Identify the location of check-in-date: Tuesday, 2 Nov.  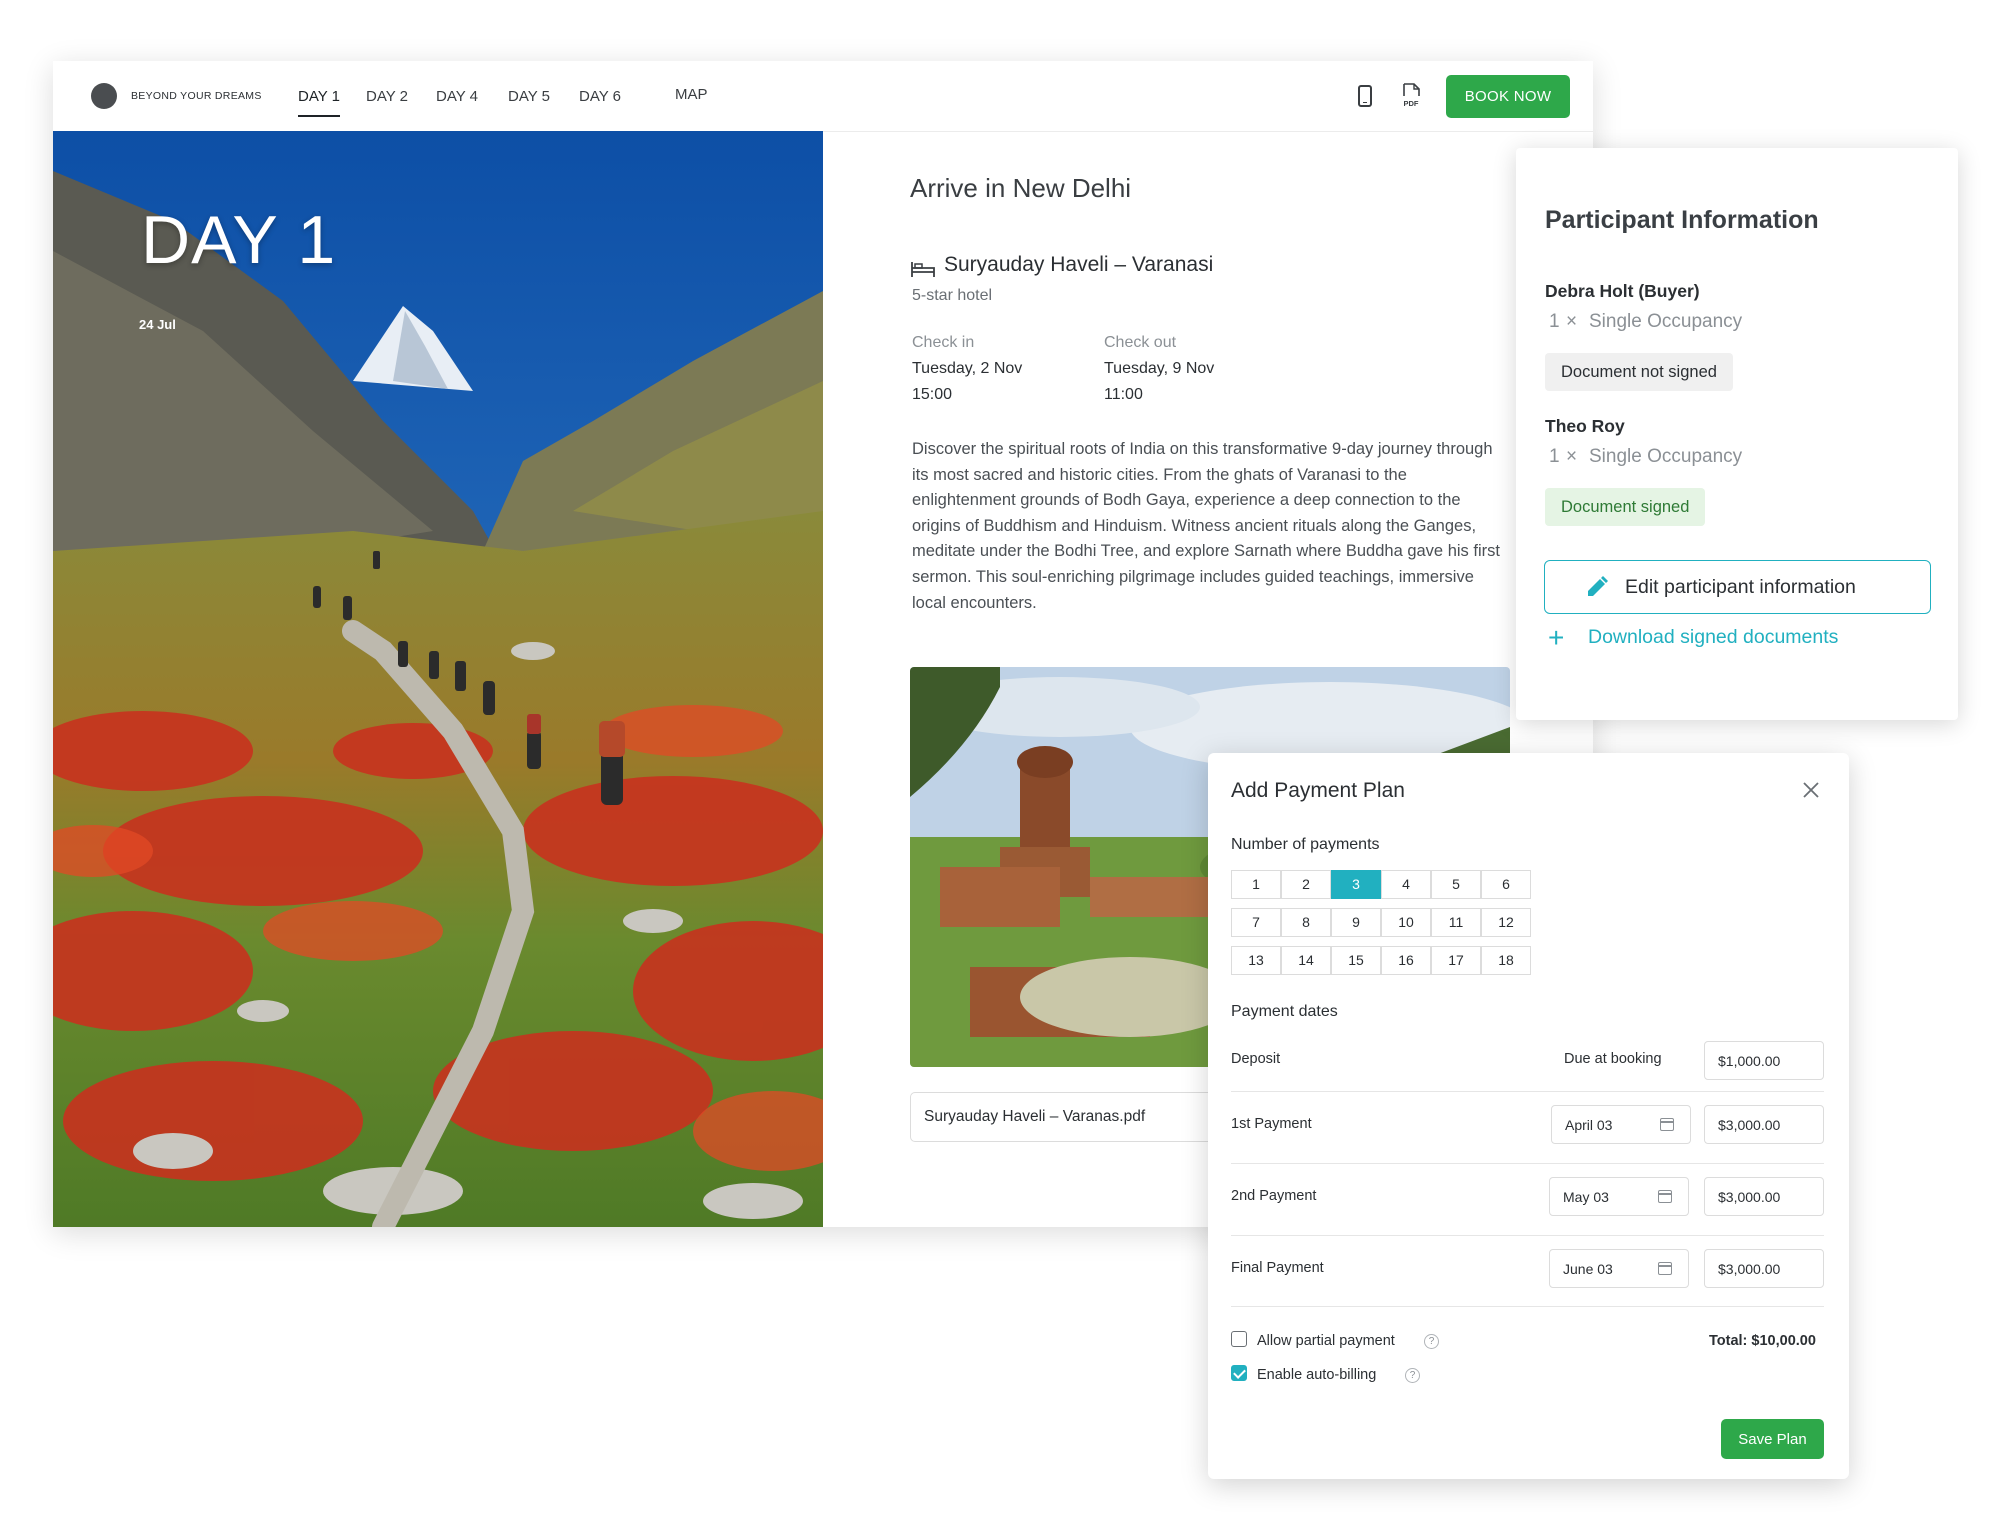
(967, 368).